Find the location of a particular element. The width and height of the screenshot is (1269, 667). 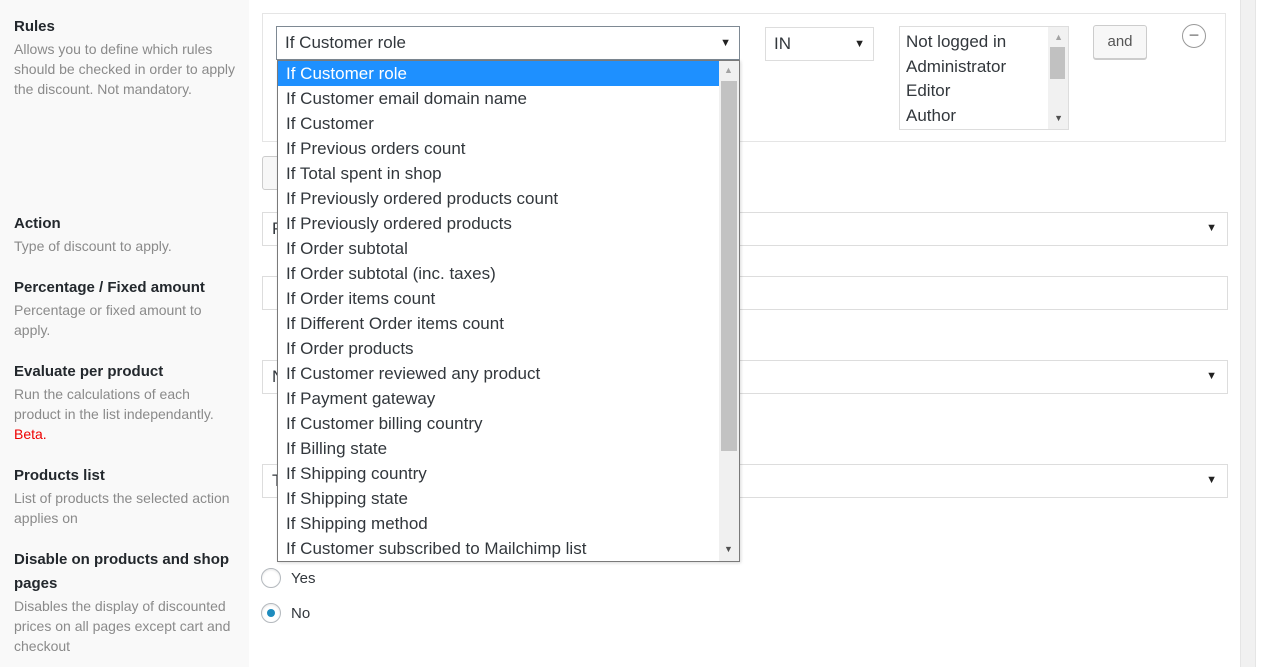

rule-condition-value: If Customer role is located at coordinates (345, 42).